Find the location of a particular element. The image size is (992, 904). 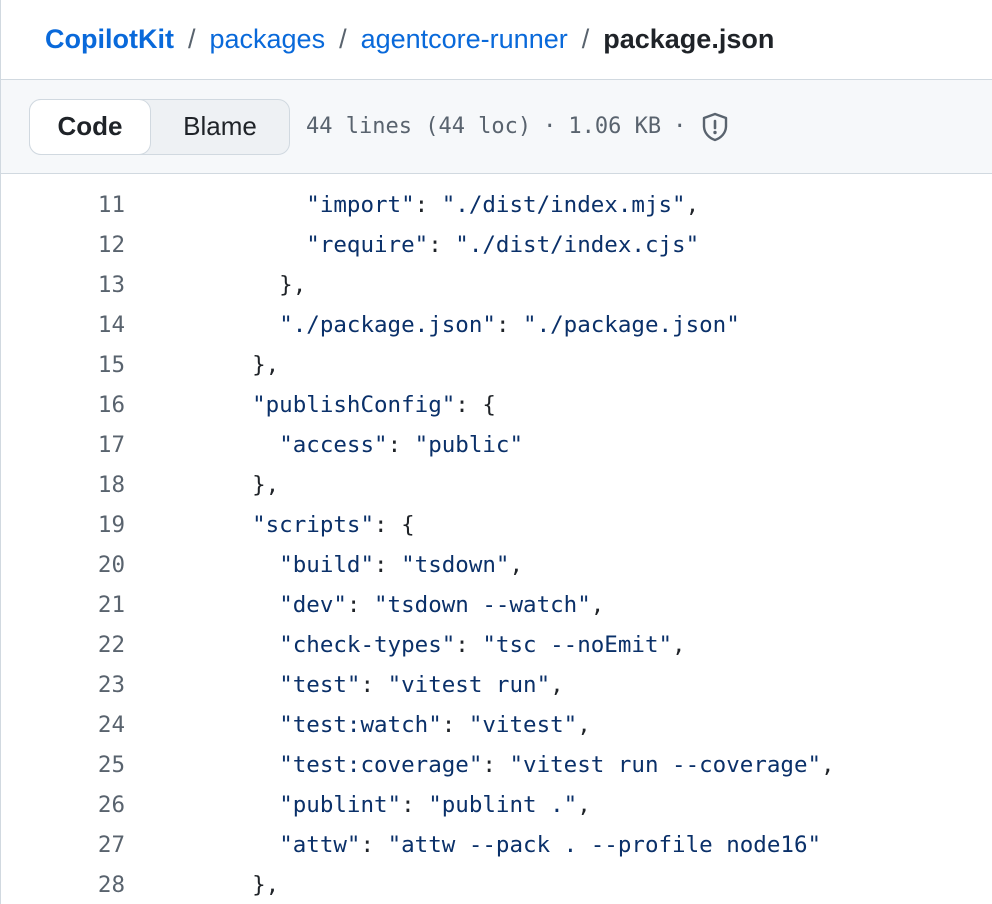

code-line: 17 "access": "public" is located at coordinates (496, 445).